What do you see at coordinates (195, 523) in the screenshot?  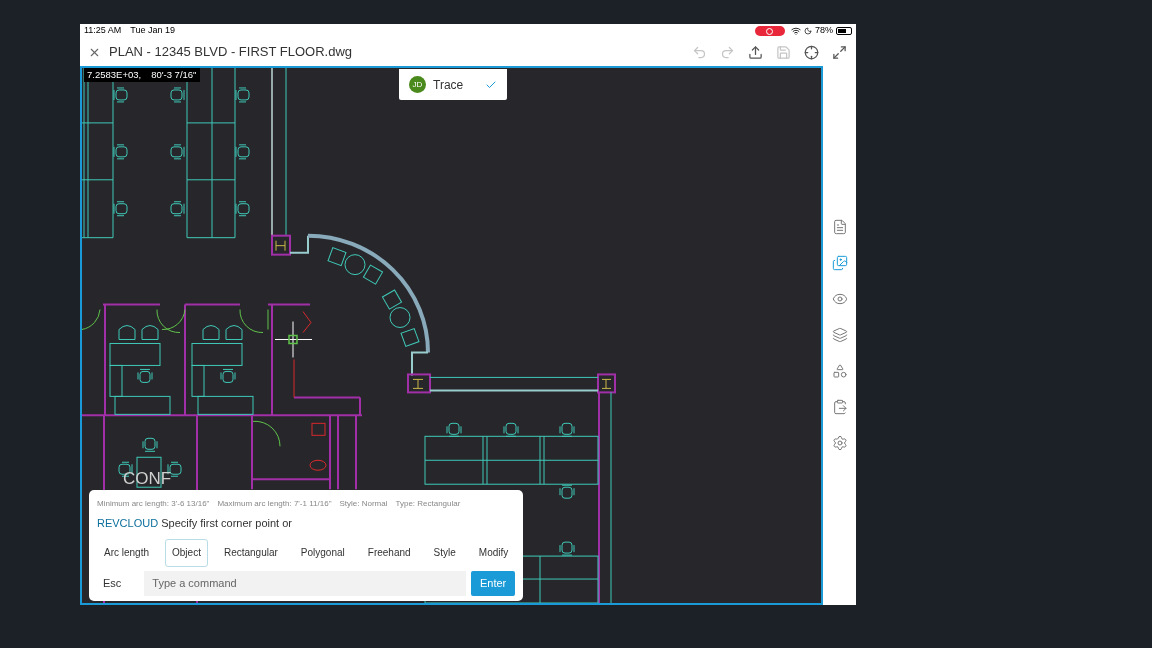 I see `command-prompt: REVCLOUD Specify first corner point or` at bounding box center [195, 523].